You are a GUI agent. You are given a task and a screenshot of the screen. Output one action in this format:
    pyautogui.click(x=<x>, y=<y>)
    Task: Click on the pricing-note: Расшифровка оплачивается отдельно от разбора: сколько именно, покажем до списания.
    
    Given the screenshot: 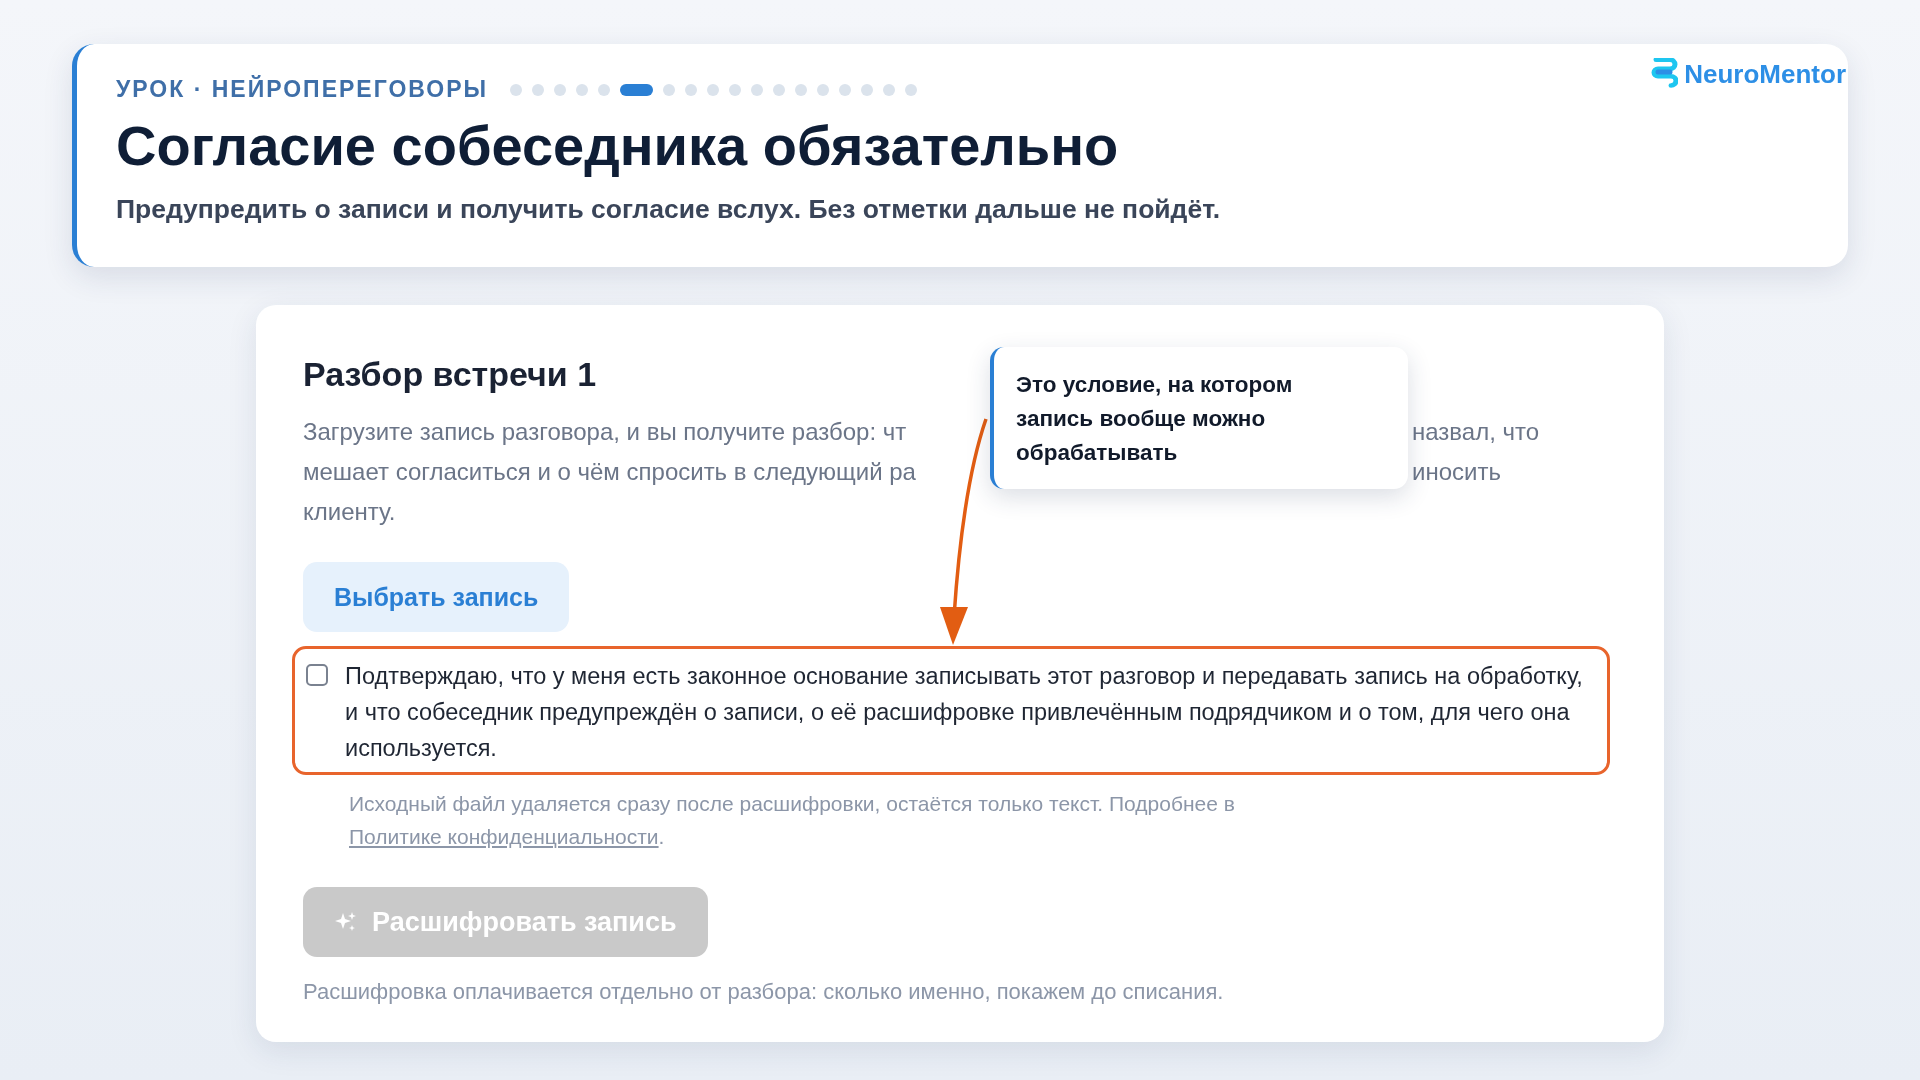 What is the action you would take?
    pyautogui.click(x=764, y=992)
    